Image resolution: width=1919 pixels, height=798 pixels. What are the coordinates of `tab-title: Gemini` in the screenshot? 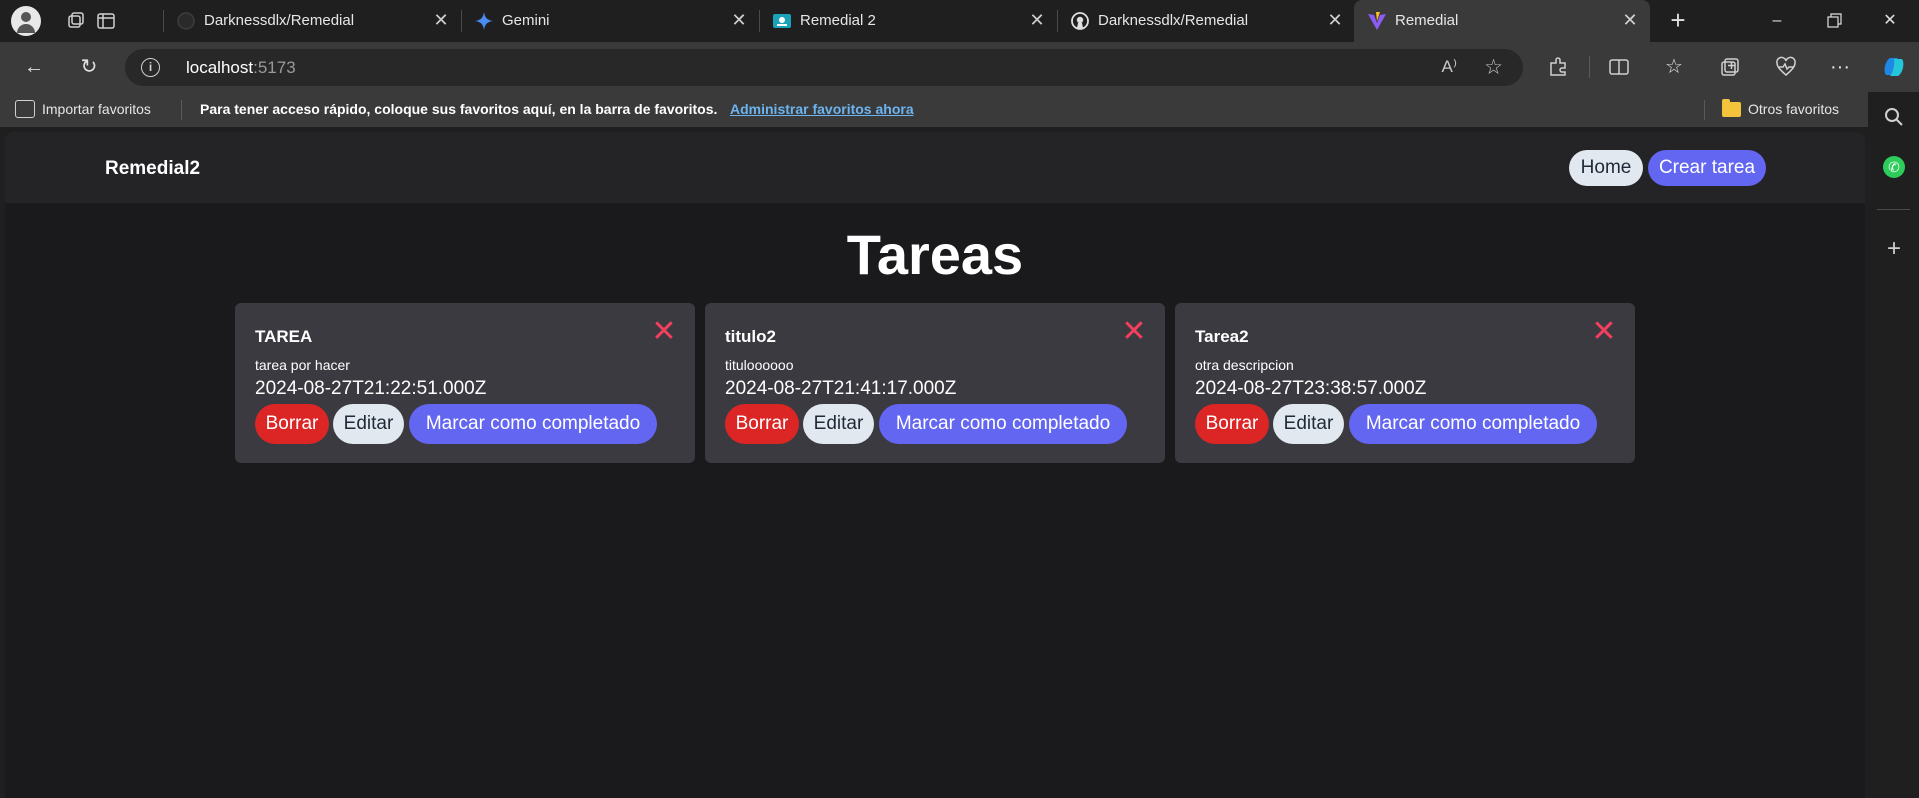 It's located at (526, 20).